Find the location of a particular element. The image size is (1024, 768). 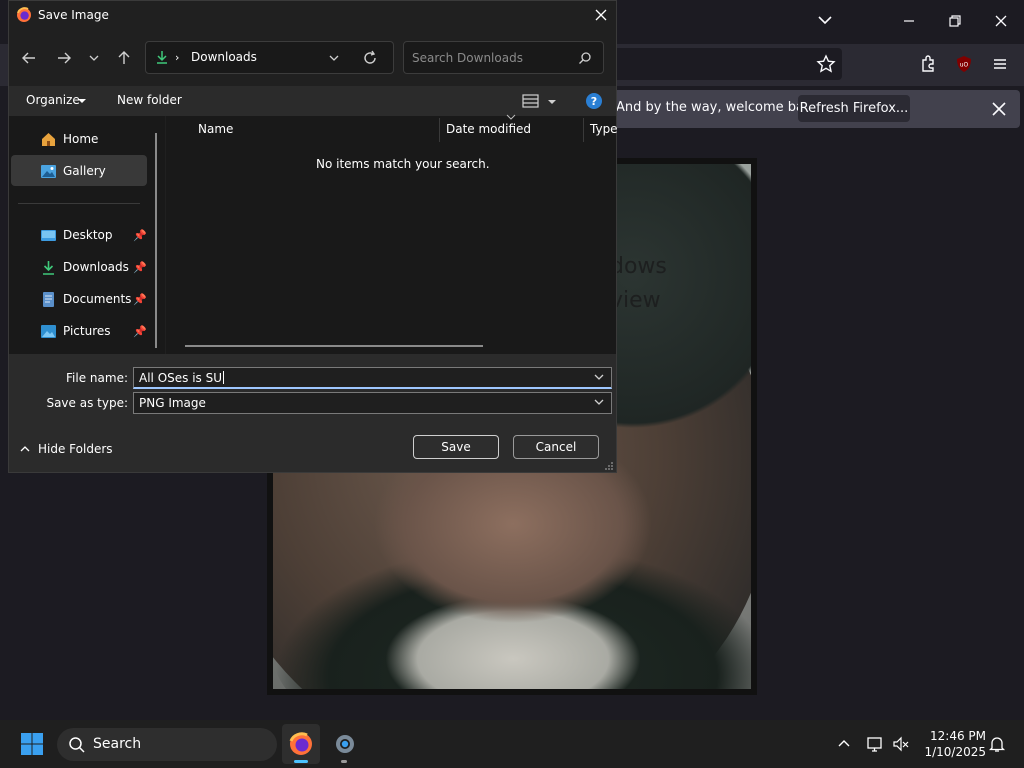

tab-list-chevron-icon is located at coordinates (825, 20).